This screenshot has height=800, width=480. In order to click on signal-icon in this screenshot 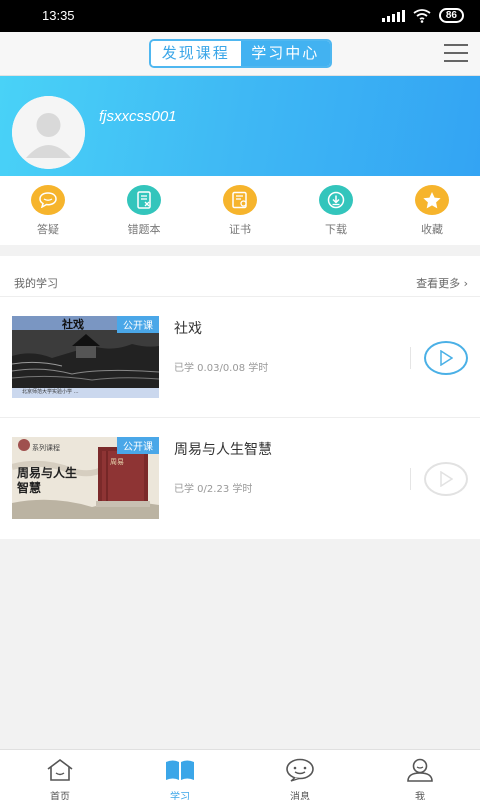, I will do `click(393, 15)`.